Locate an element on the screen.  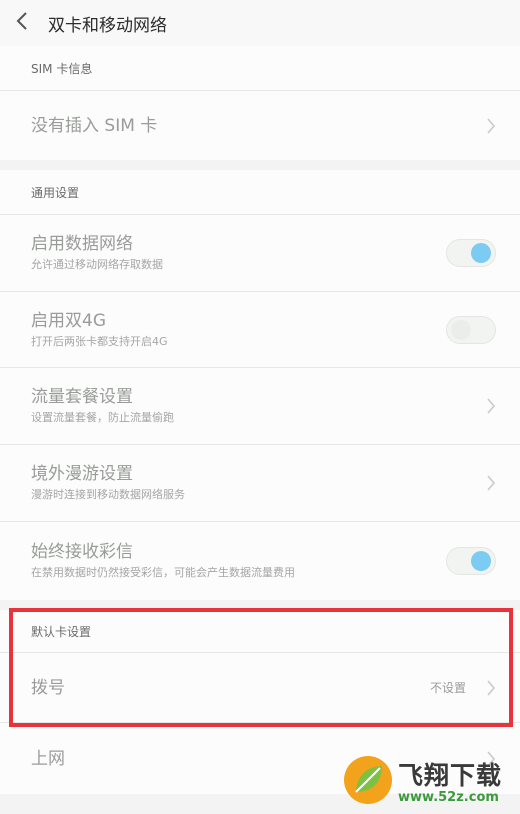
section-title-default-card: 默认卡设置 is located at coordinates (61, 631).